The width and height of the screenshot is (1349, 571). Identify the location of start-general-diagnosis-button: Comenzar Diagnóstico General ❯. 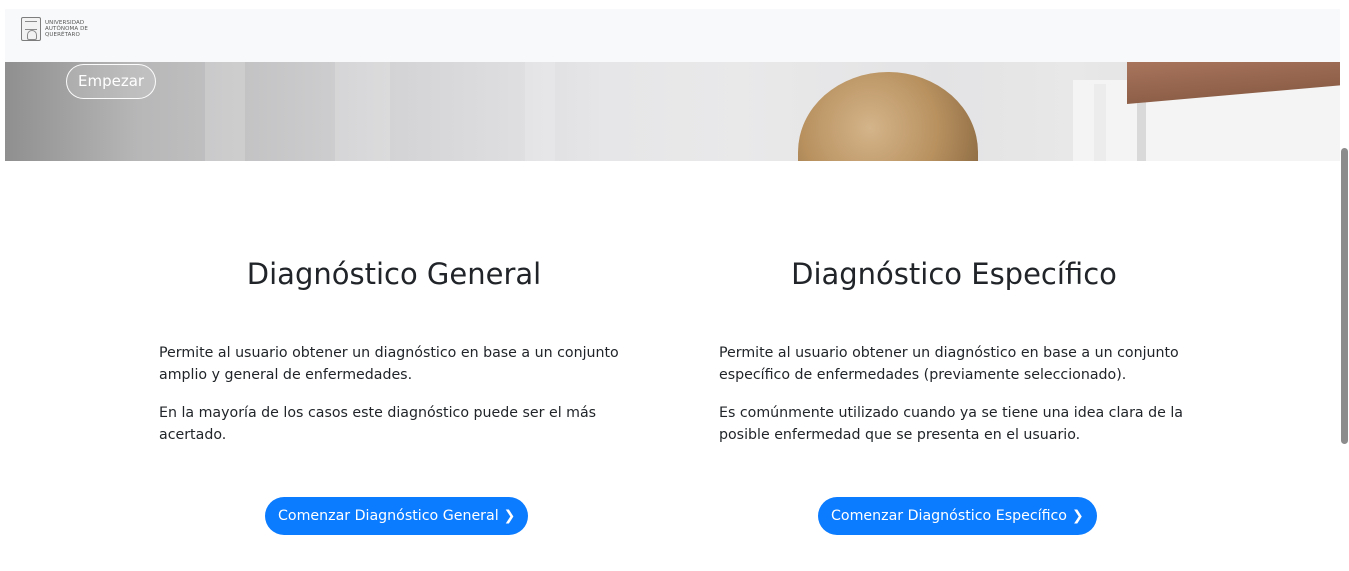
(397, 516).